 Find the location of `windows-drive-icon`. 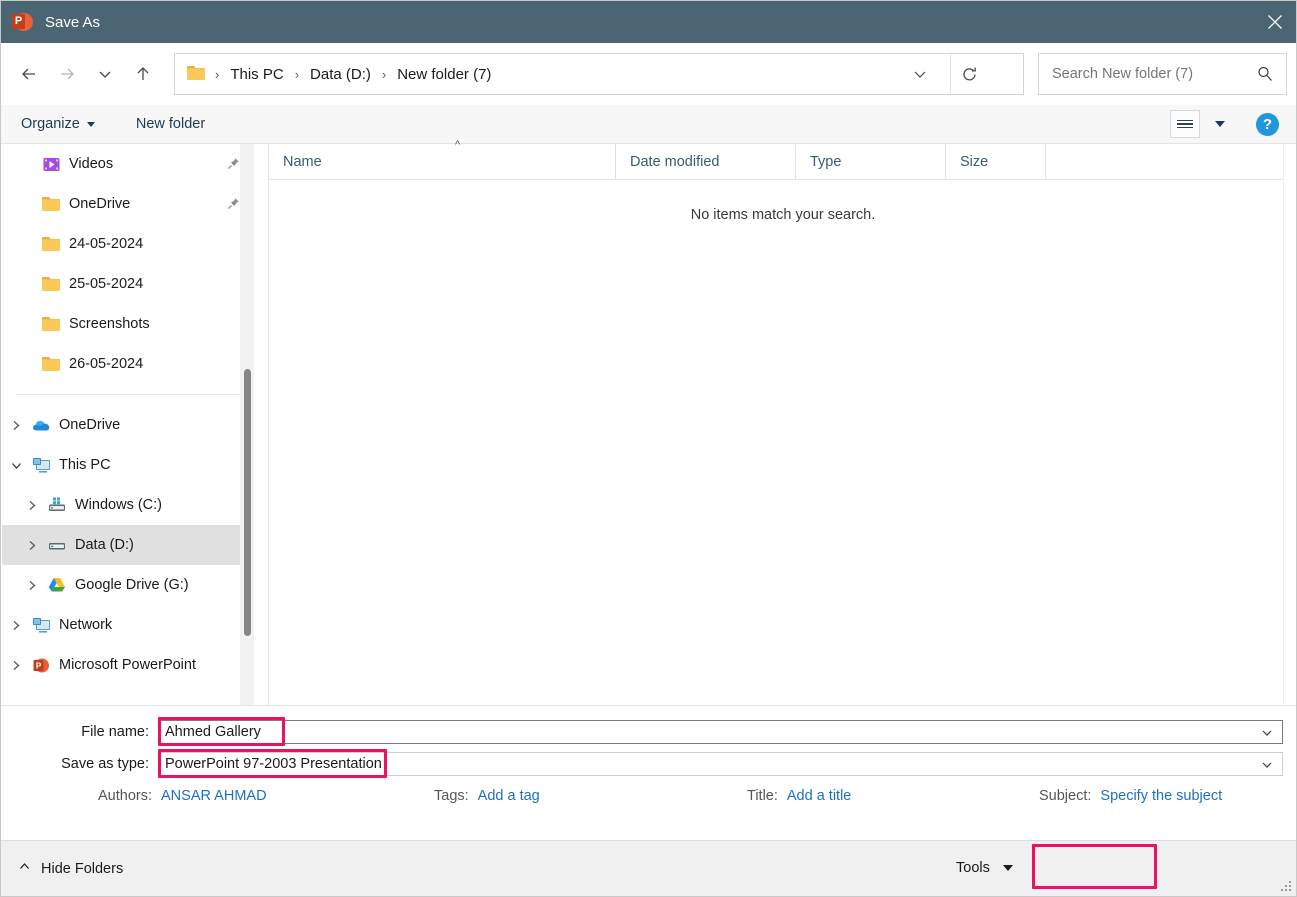

windows-drive-icon is located at coordinates (57, 505).